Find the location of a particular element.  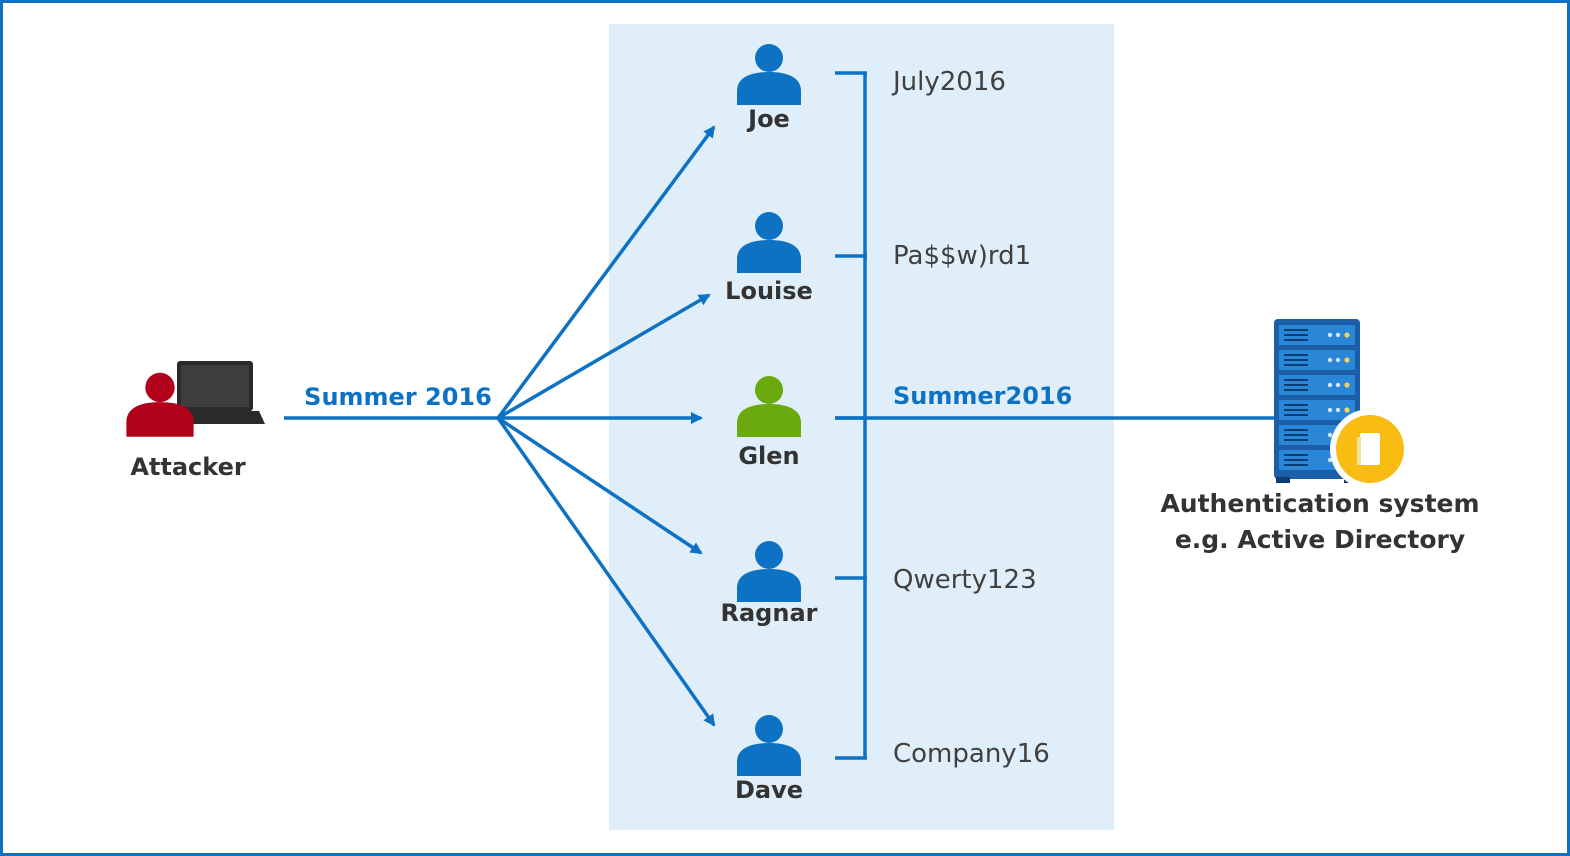

spray-password-label: Summer 2016 is located at coordinates (398, 397).